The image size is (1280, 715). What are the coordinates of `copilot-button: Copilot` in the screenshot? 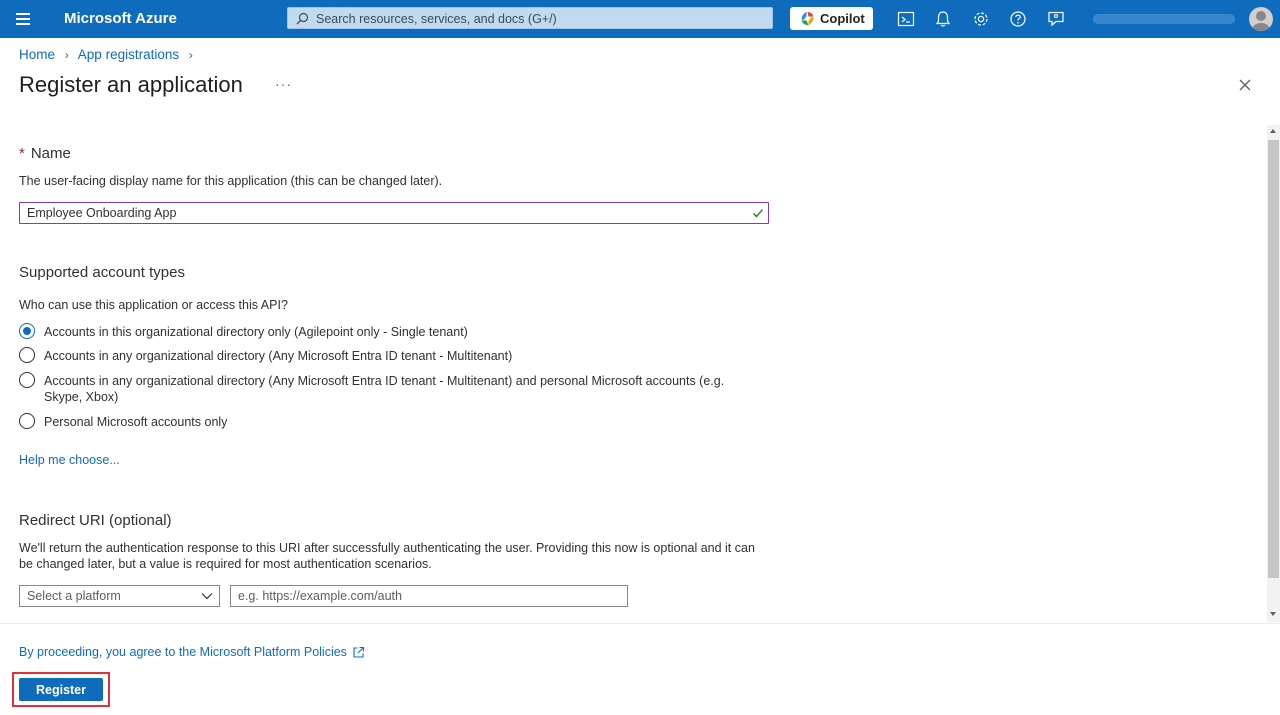 It's located at (831, 18).